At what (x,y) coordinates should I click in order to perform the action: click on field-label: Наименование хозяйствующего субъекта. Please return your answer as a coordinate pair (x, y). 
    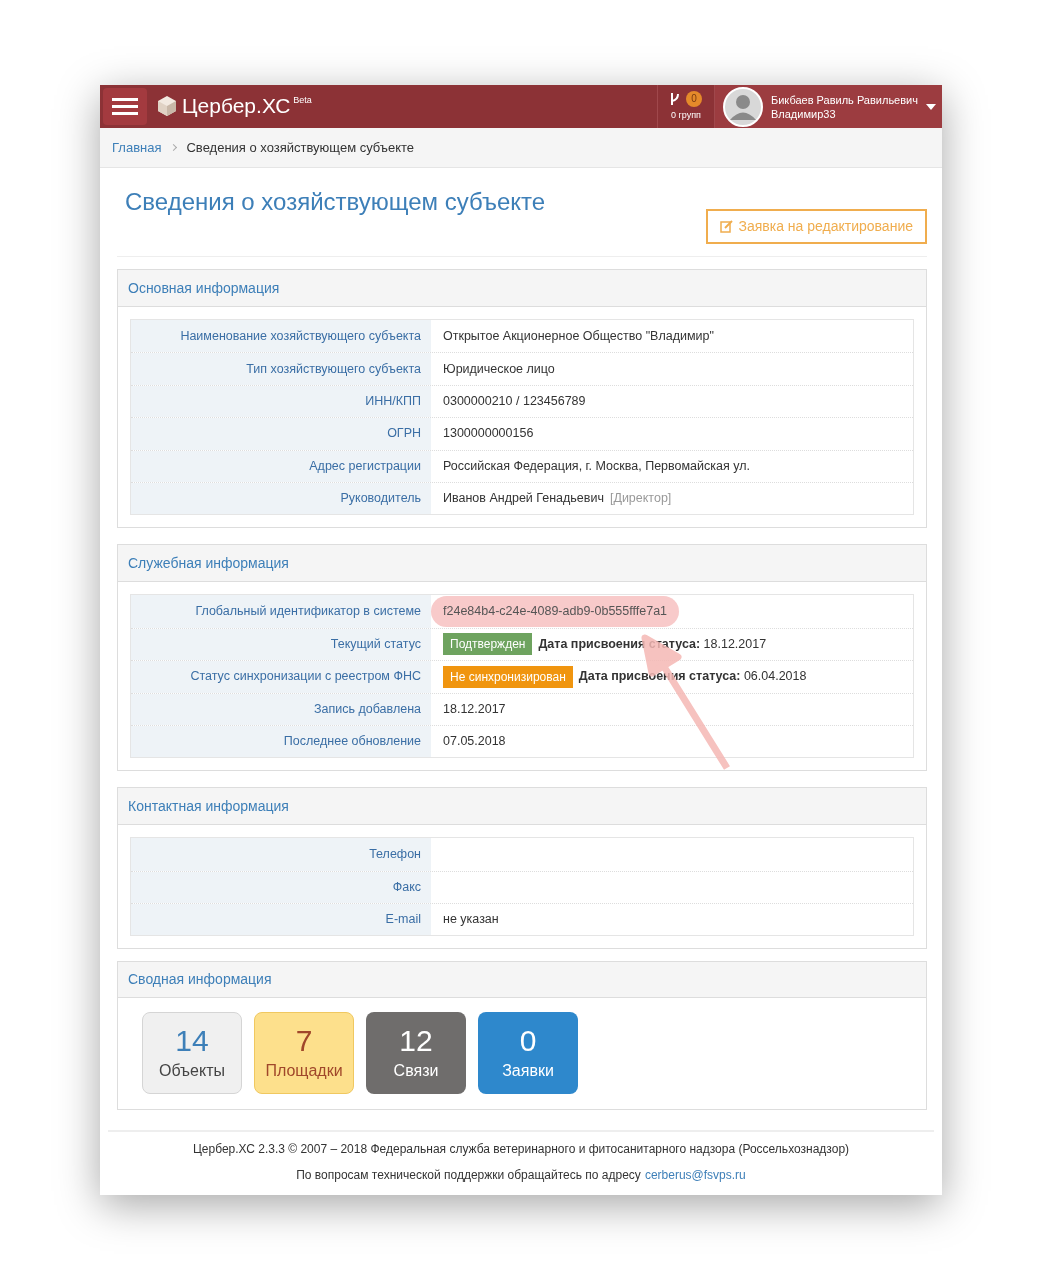
    Looking at the image, I should click on (300, 336).